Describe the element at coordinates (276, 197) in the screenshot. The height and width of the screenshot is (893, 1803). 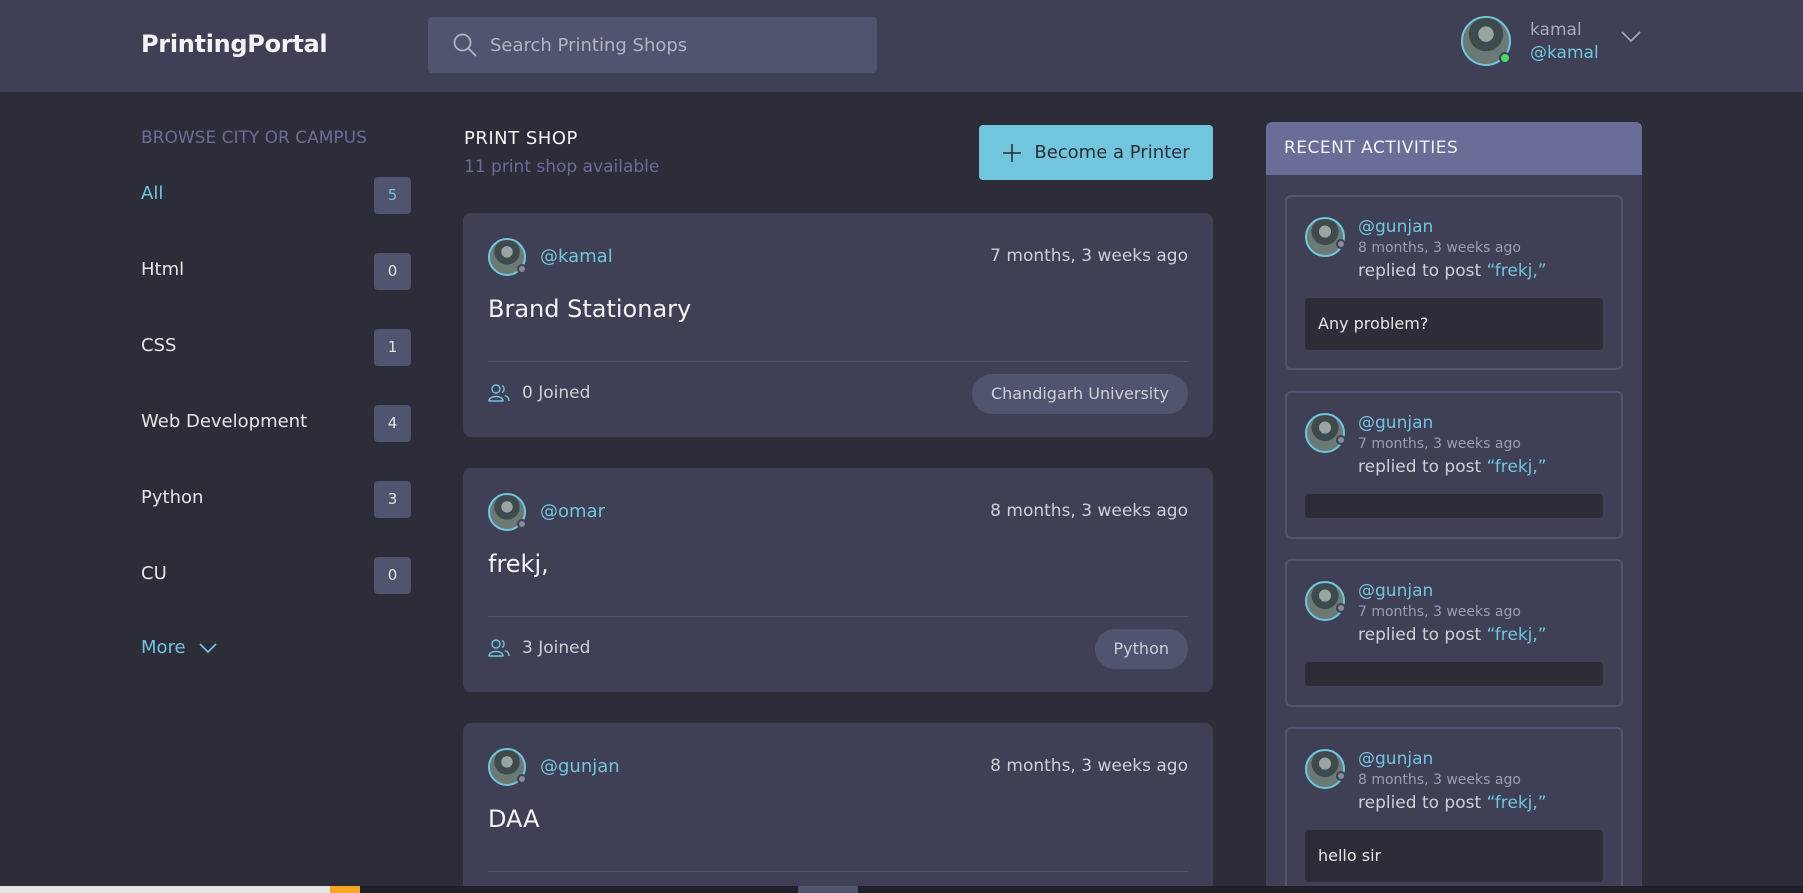
I see `topic-item-all: All 5` at that location.